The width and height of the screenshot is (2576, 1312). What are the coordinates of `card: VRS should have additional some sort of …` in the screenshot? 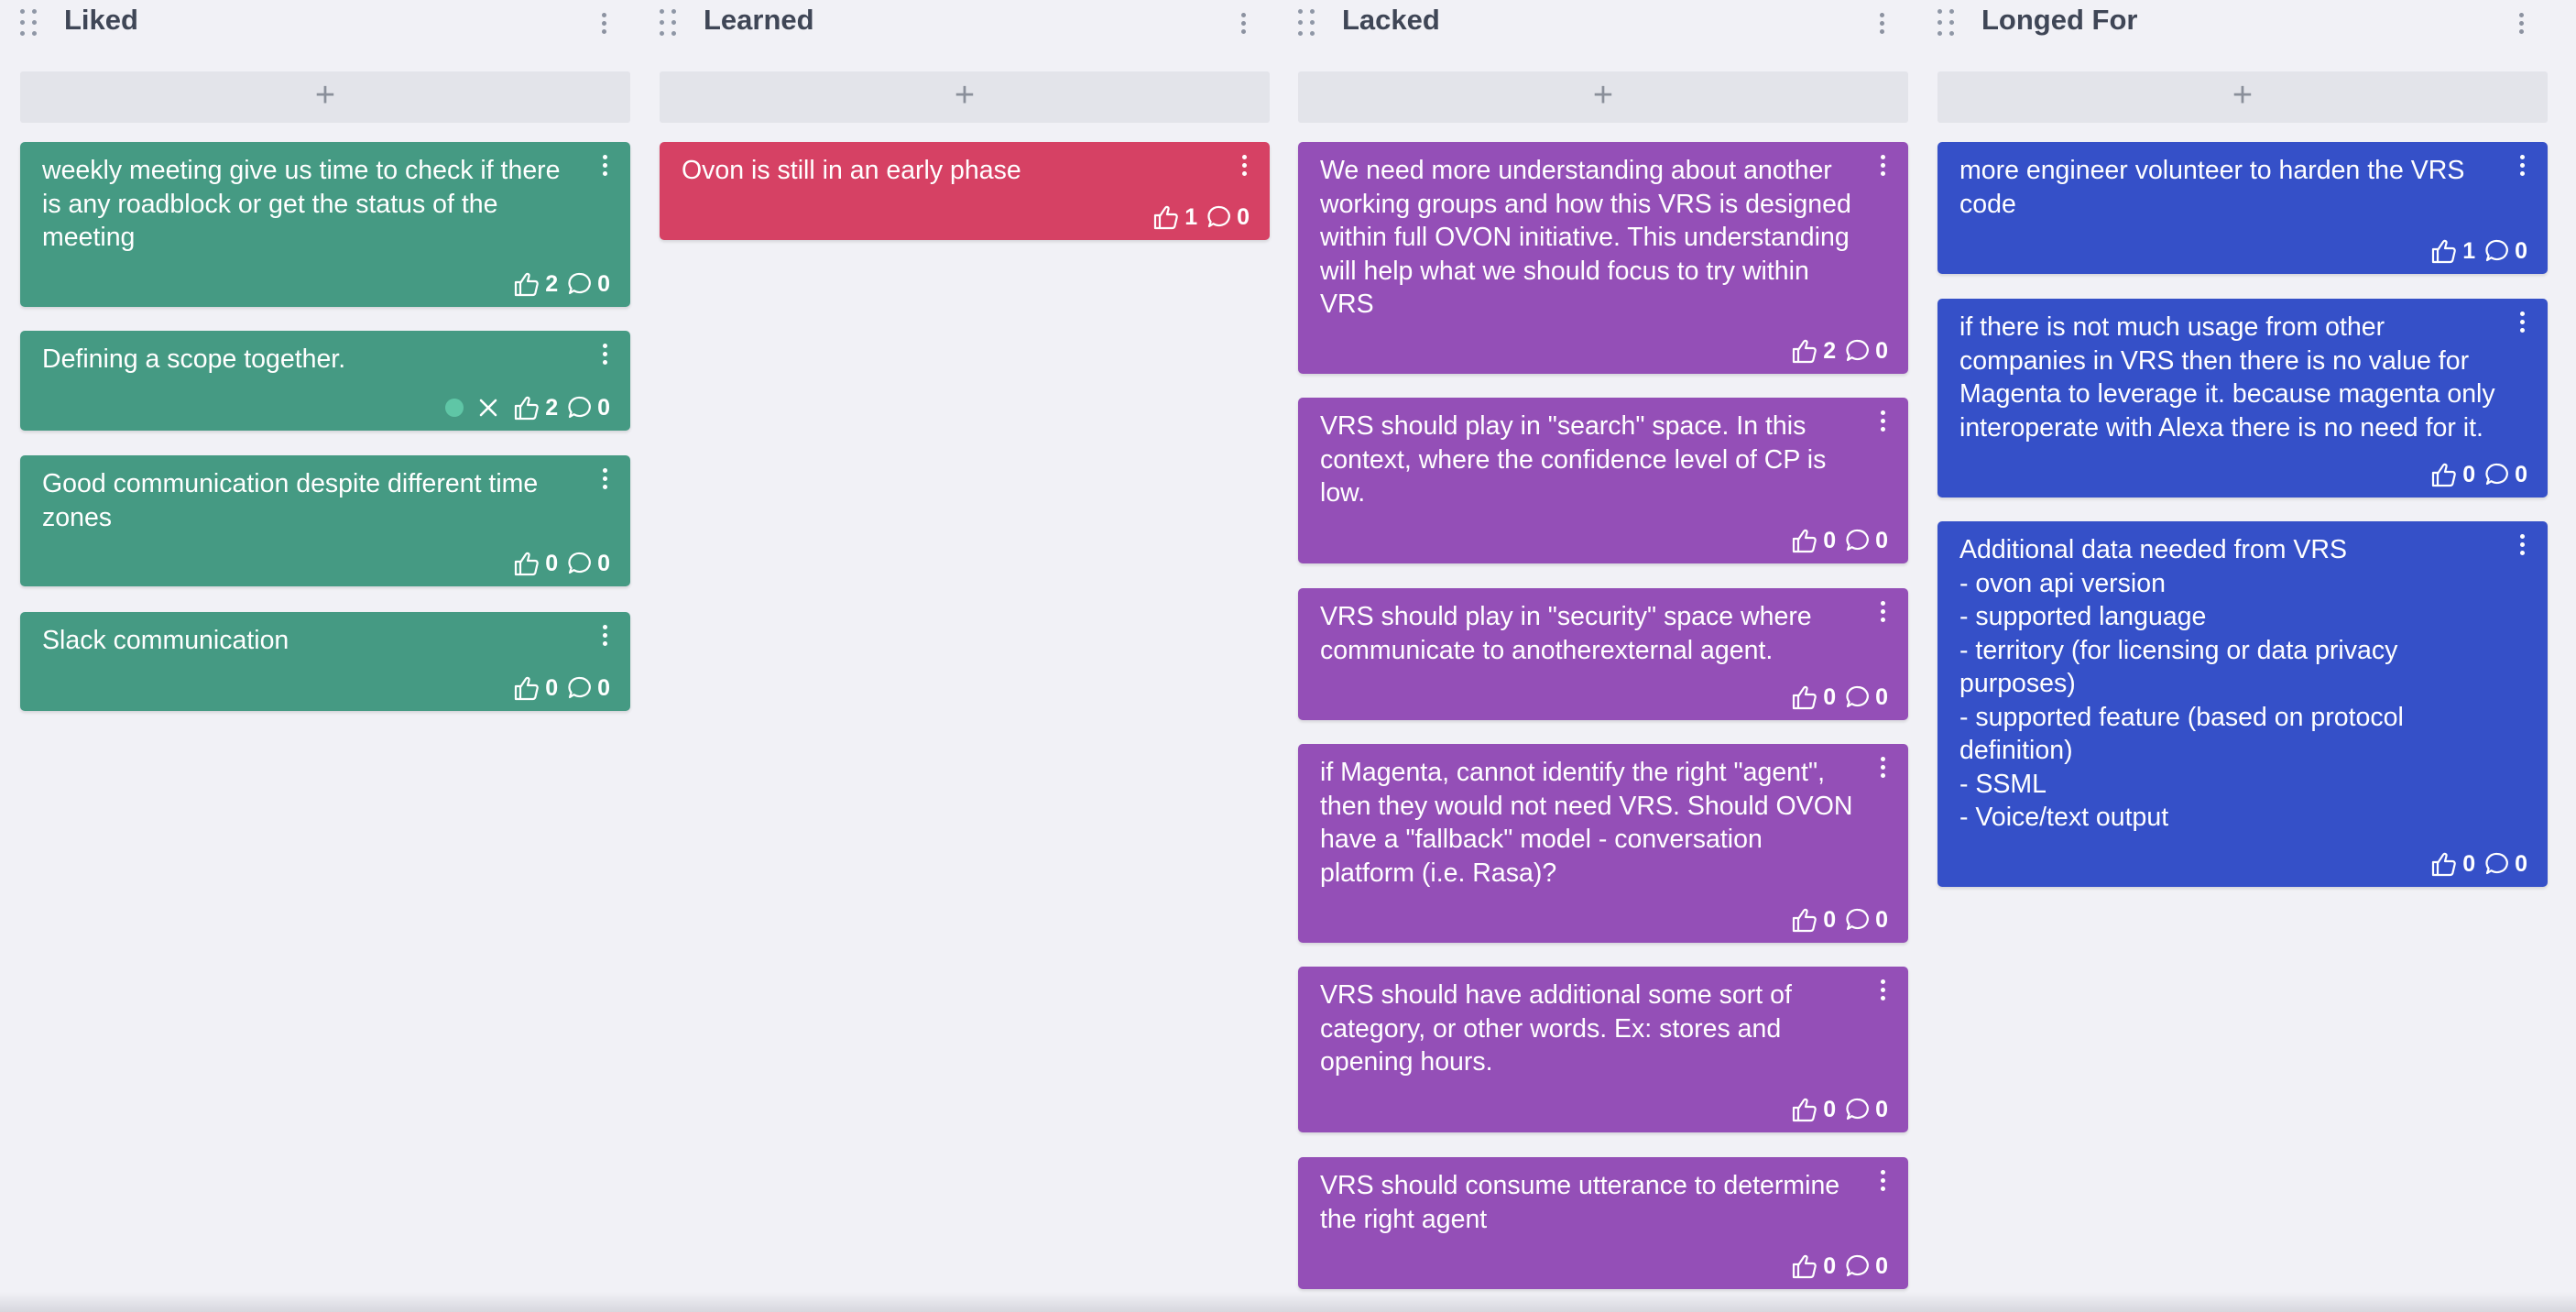 It's located at (1603, 1050).